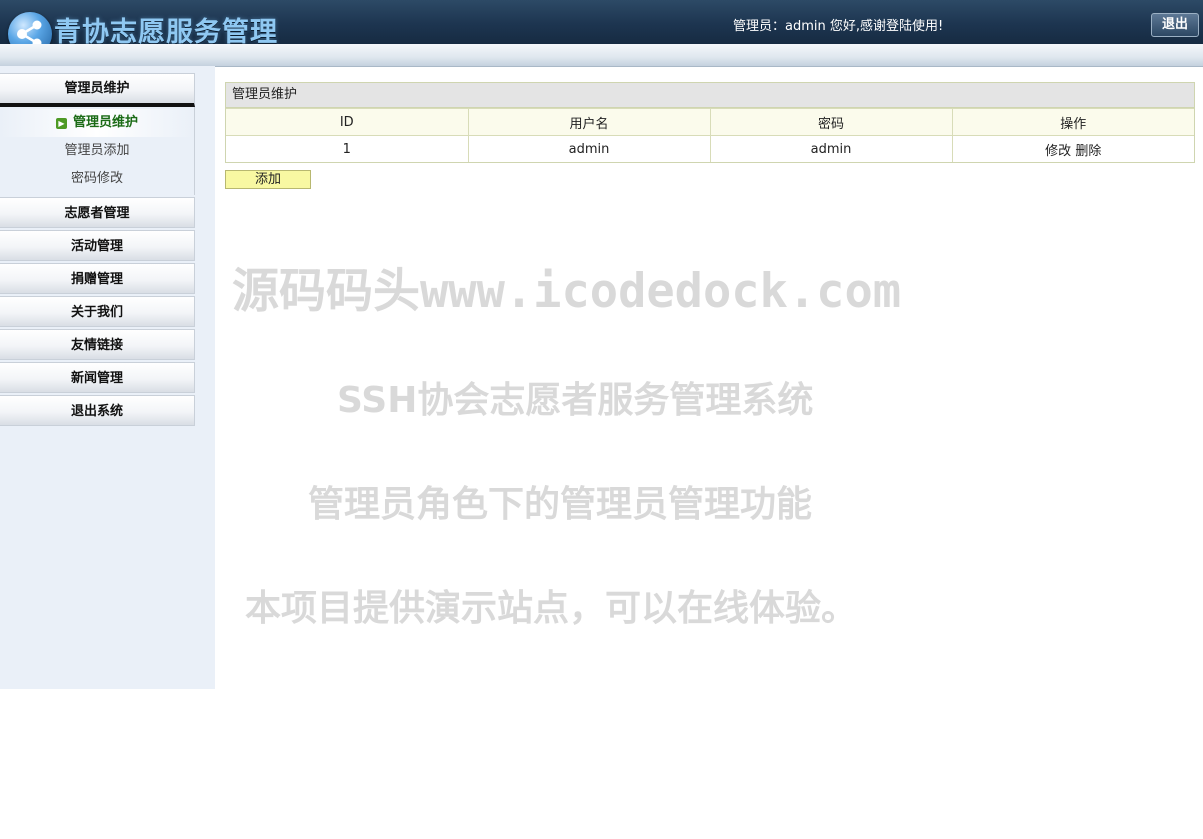  I want to click on column-header-username: 用户名, so click(589, 122).